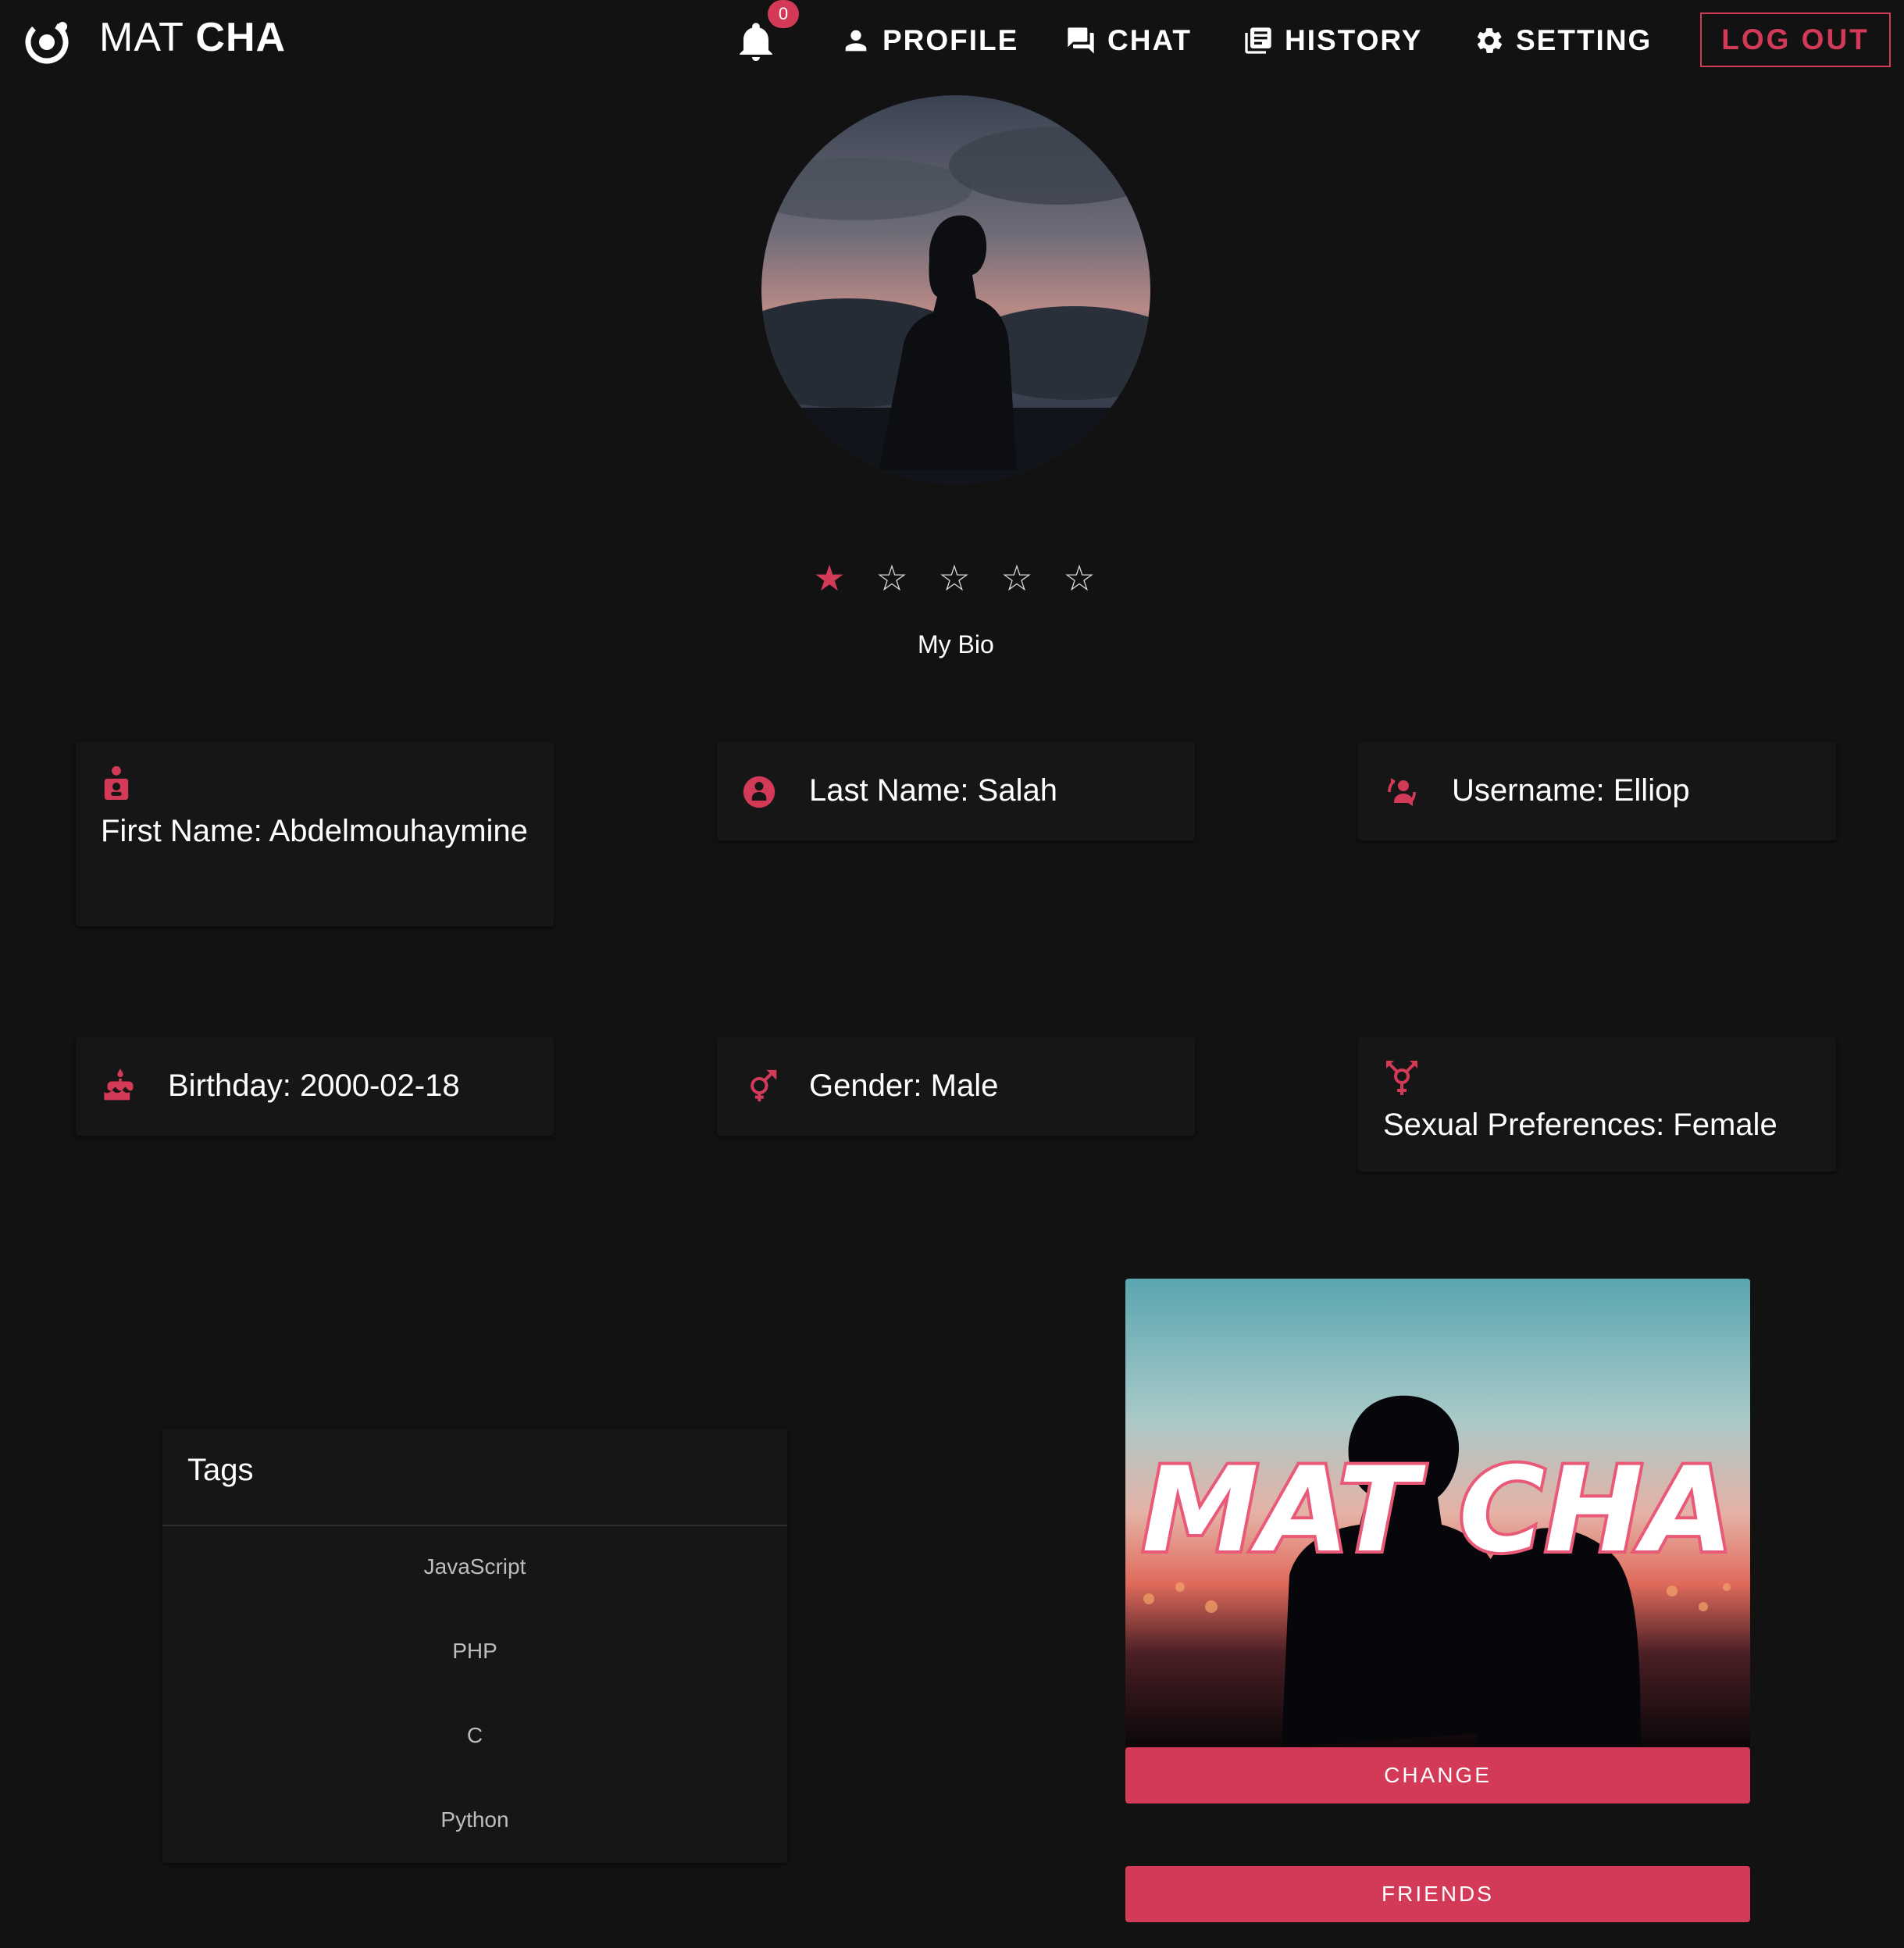 The width and height of the screenshot is (1904, 1948). I want to click on brand-light: MAT, so click(141, 37).